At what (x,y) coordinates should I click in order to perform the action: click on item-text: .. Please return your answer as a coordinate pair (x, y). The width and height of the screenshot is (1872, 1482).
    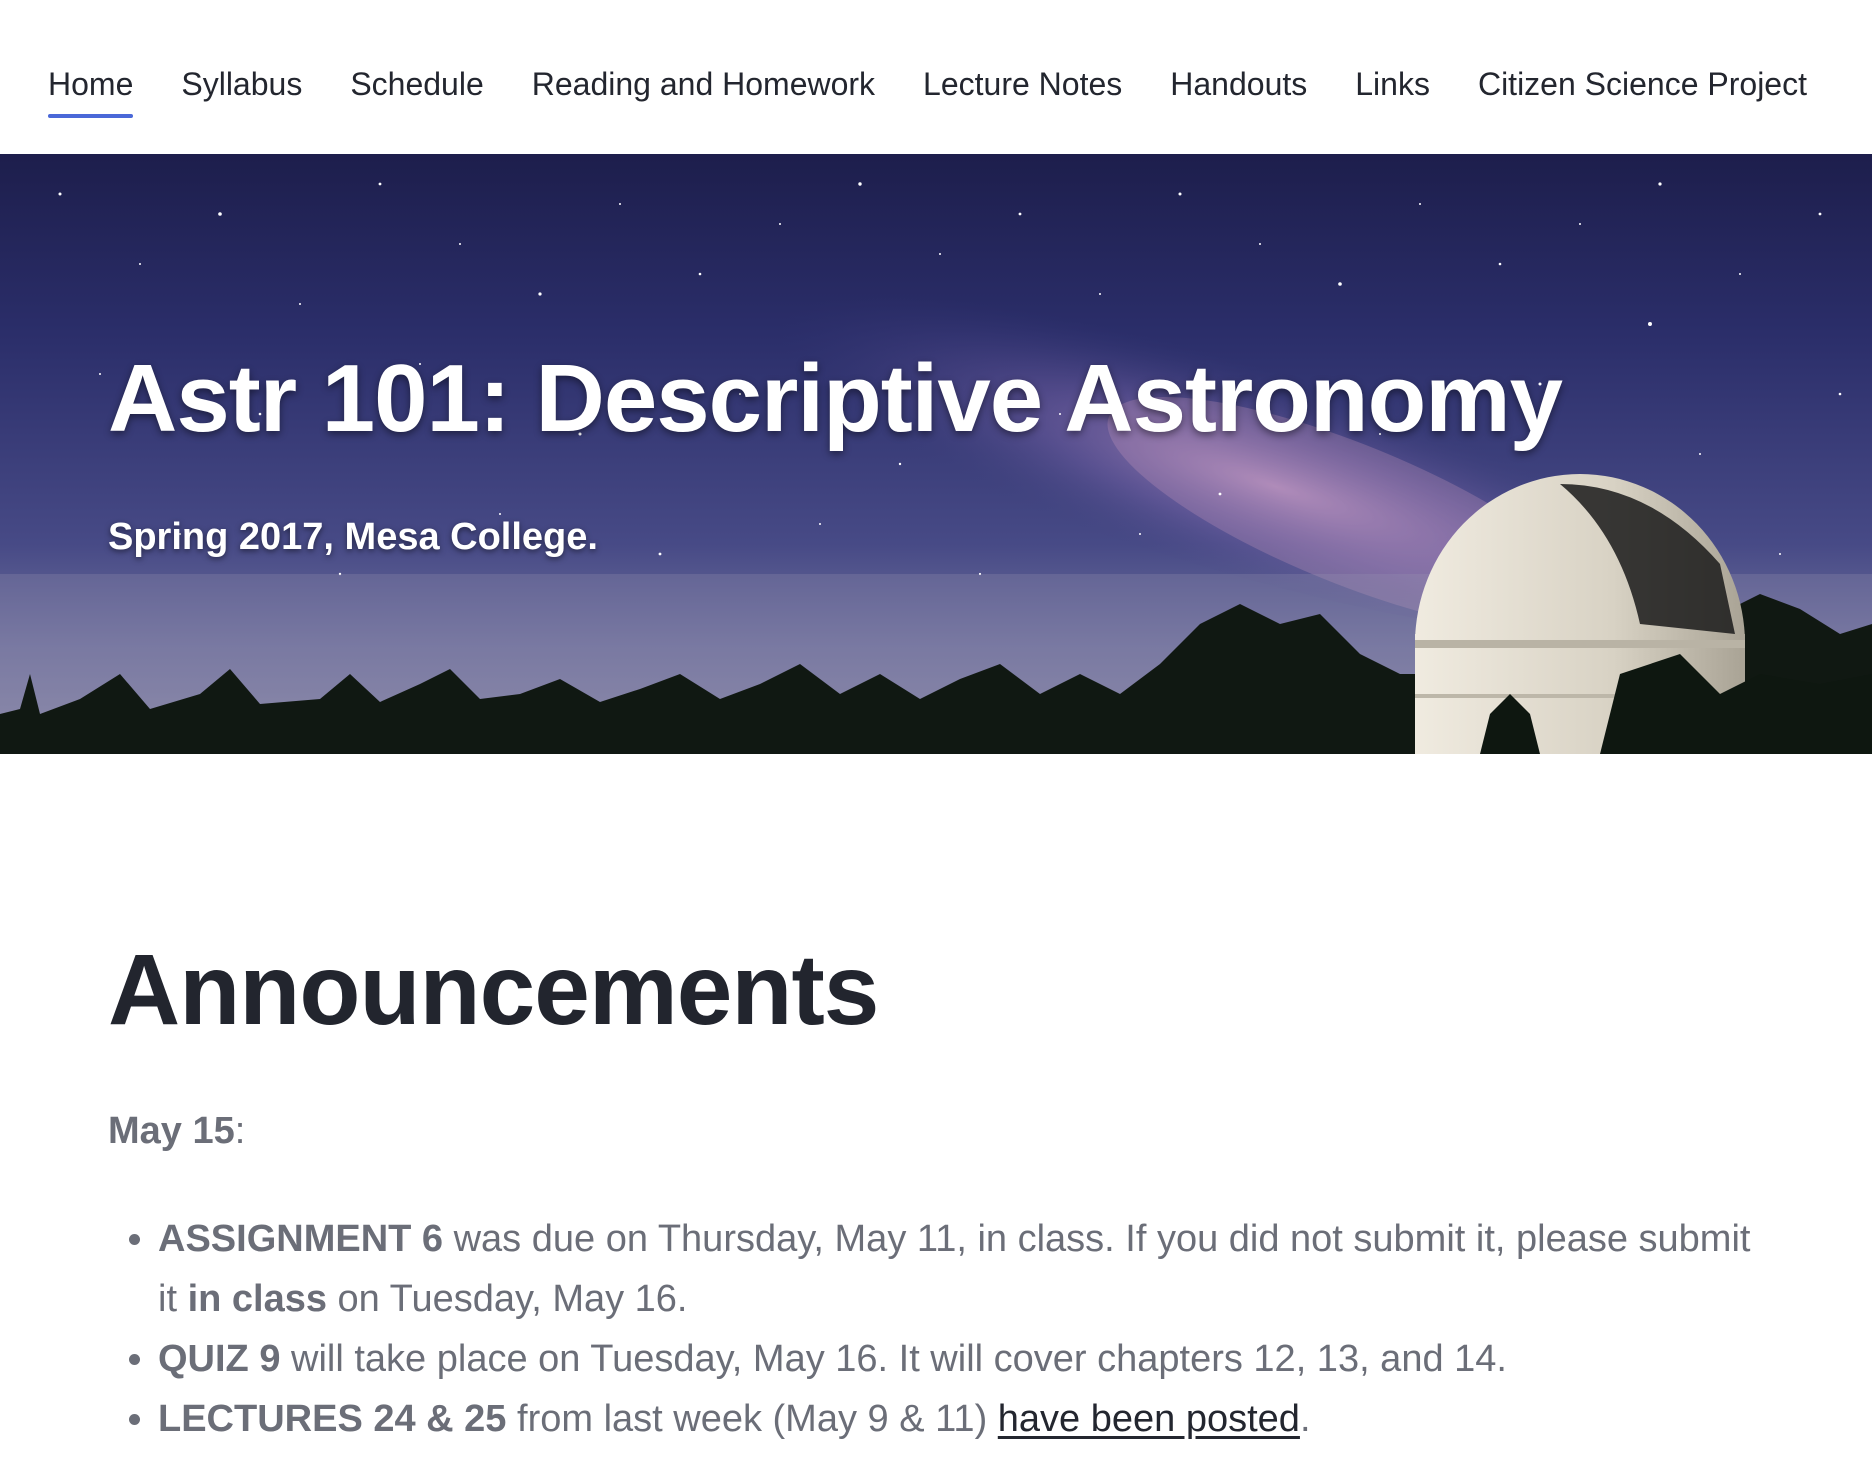
    Looking at the image, I should click on (1305, 1419).